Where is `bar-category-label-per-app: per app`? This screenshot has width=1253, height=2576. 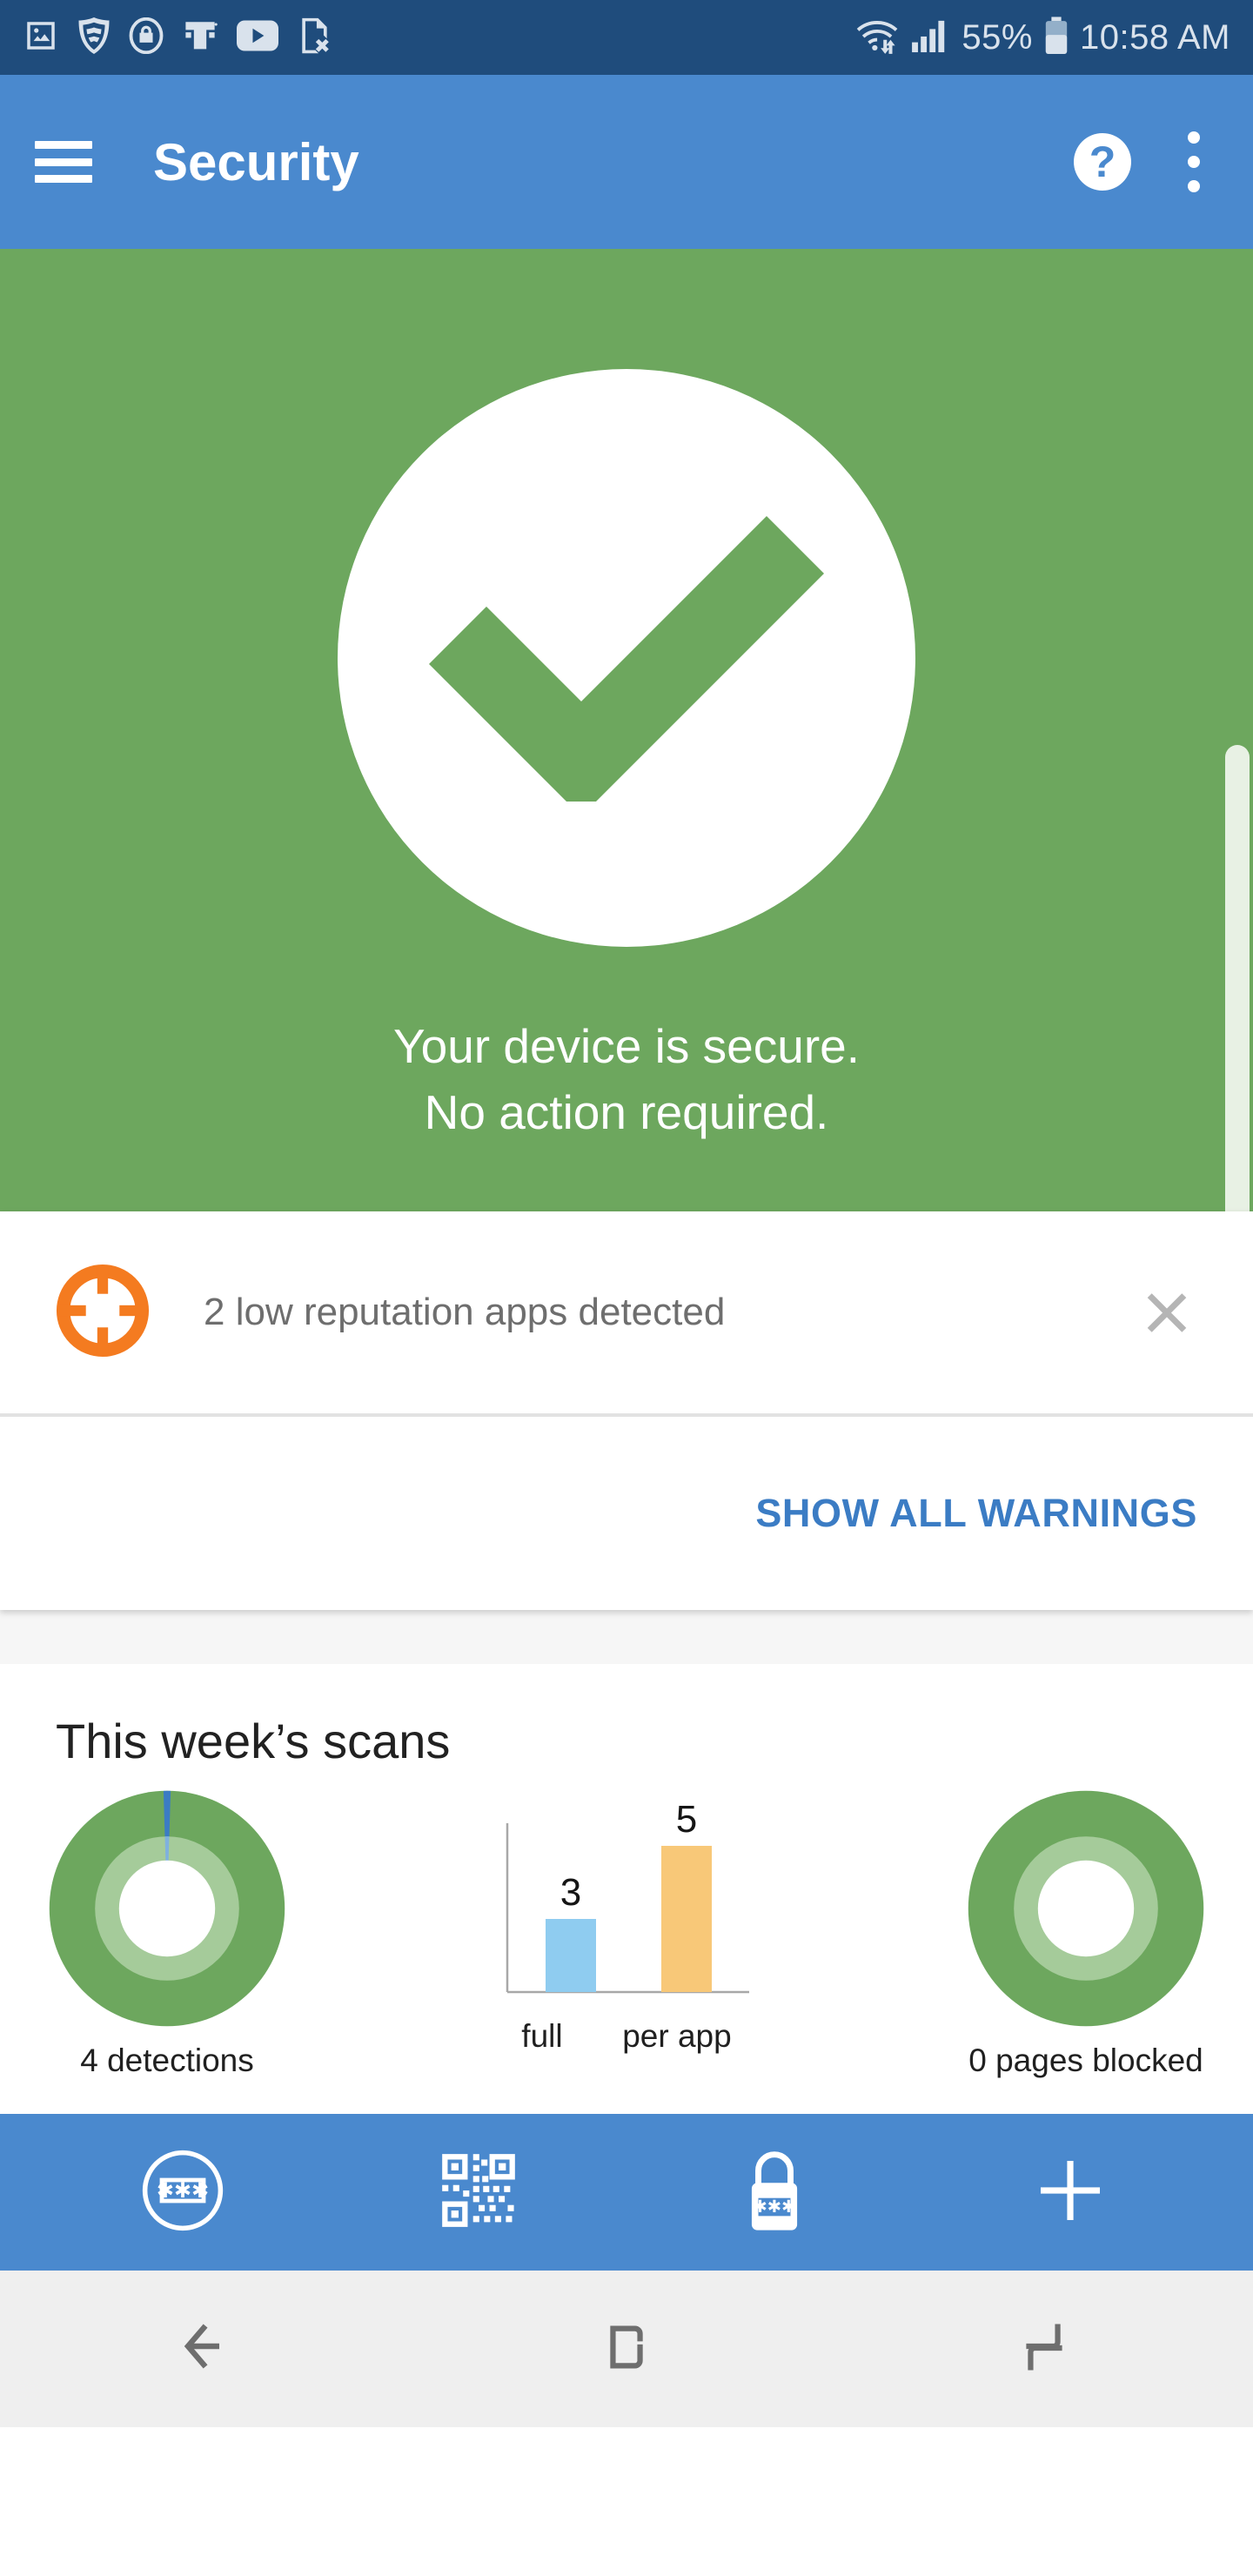 bar-category-label-per-app: per app is located at coordinates (677, 2036).